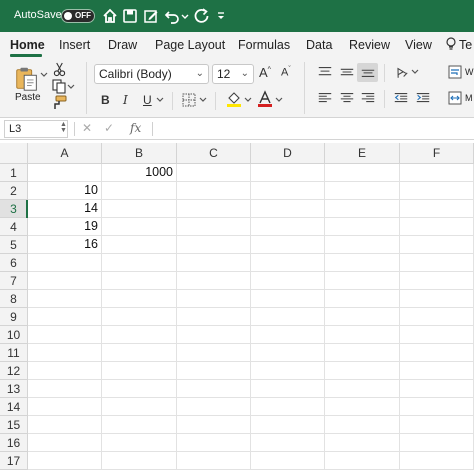 The width and height of the screenshot is (474, 474). What do you see at coordinates (147, 100) in the screenshot?
I see `underline-button: U` at bounding box center [147, 100].